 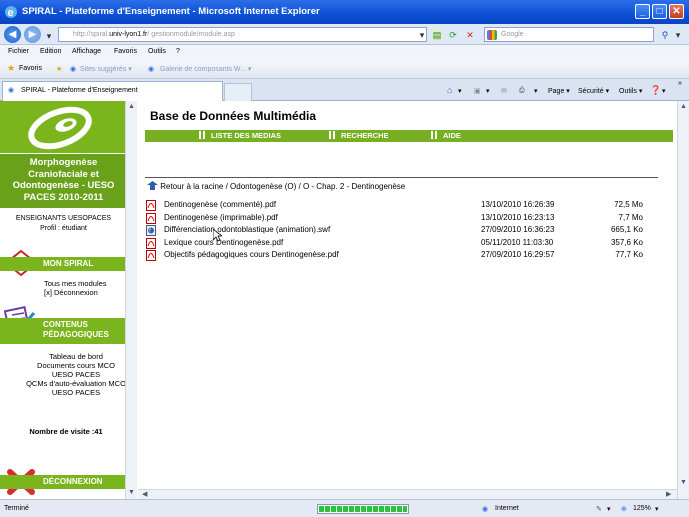 What do you see at coordinates (624, 509) in the screenshot?
I see `zoom-icon: ⊕` at bounding box center [624, 509].